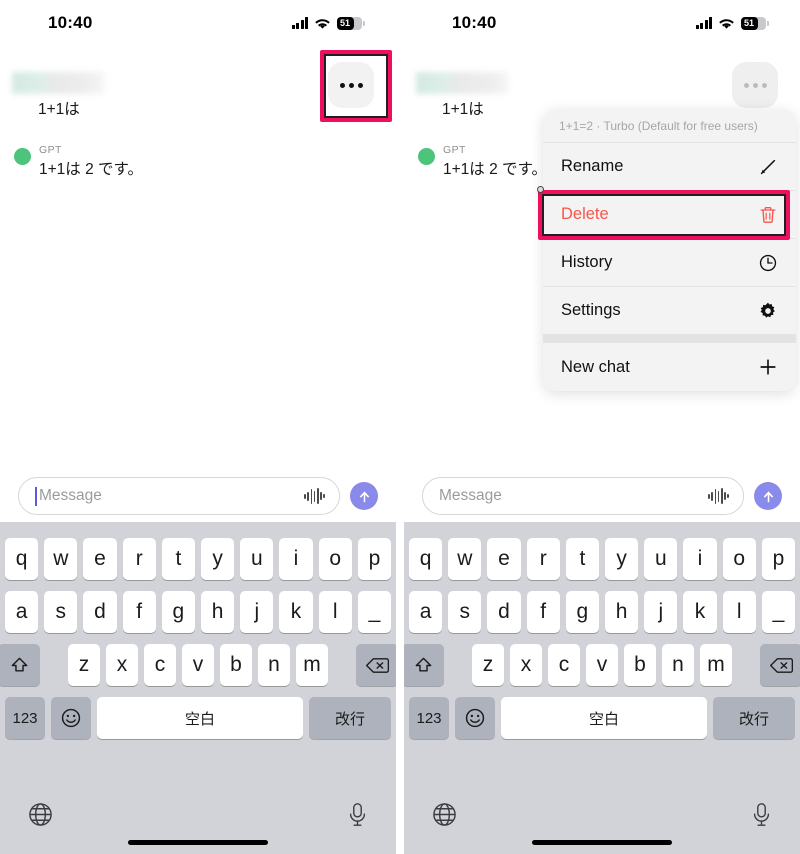 The width and height of the screenshot is (800, 854). Describe the element at coordinates (40, 814) in the screenshot. I see `globe-icon` at that location.